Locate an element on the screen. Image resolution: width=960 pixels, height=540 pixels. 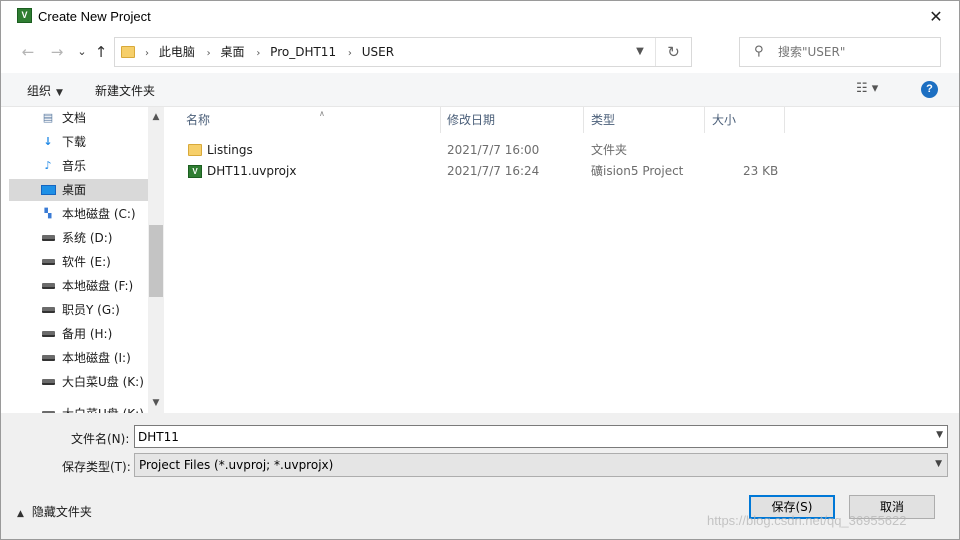
sidebar-item-drive-g: 职员Y (G:) is located at coordinates (78, 310).